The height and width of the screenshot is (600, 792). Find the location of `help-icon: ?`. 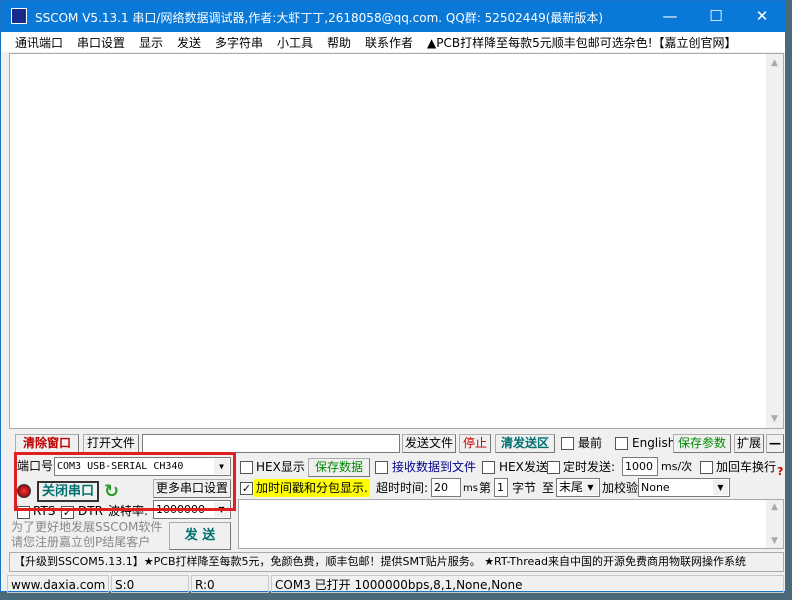

help-icon: ? is located at coordinates (780, 472).